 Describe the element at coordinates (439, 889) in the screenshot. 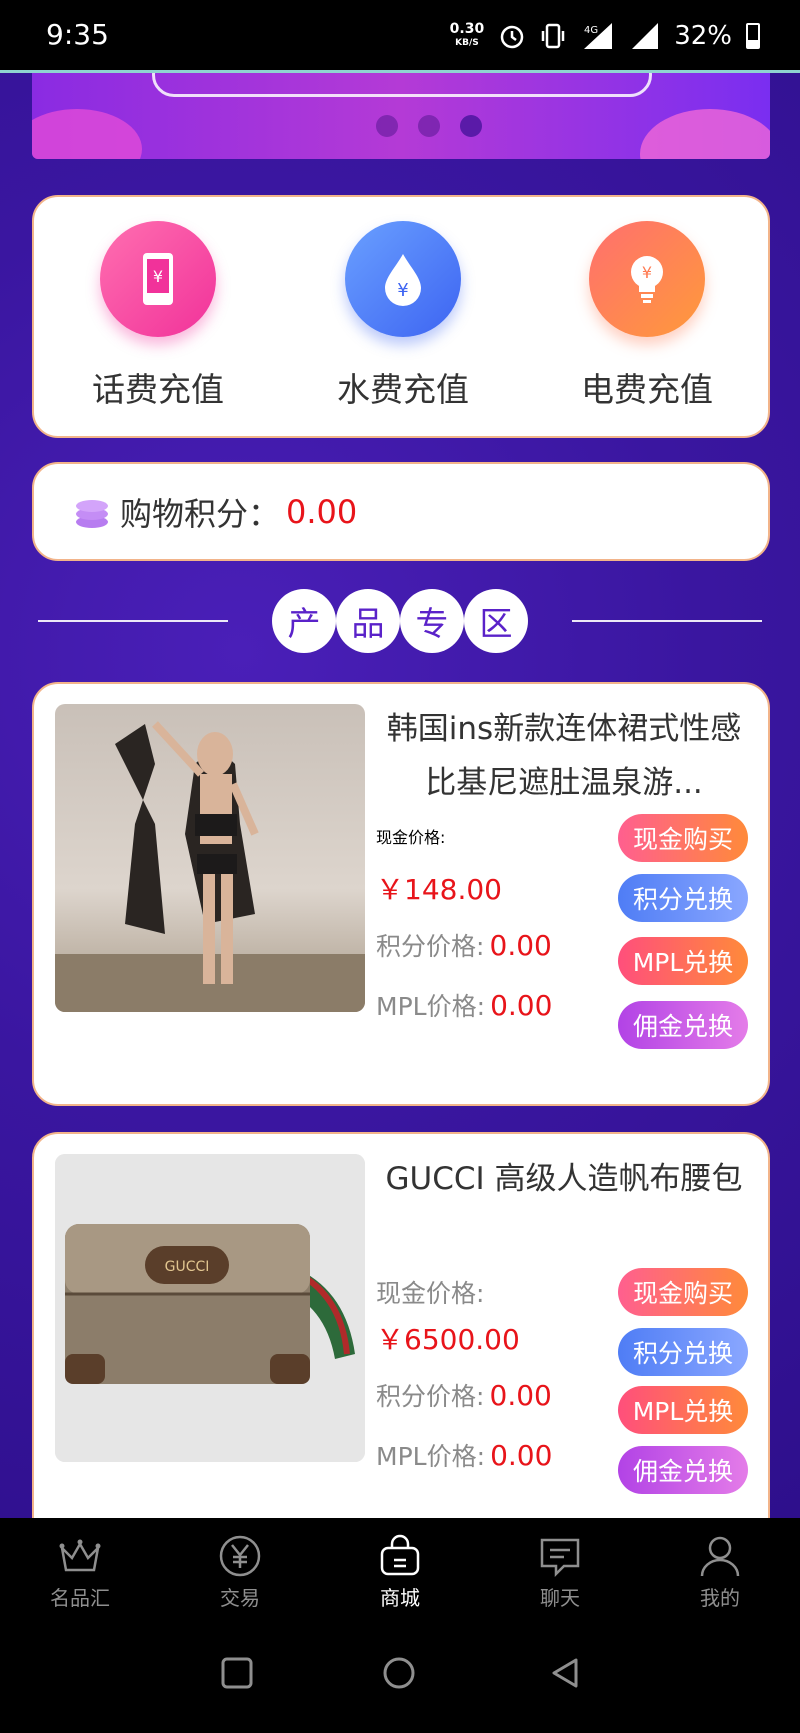

I see `cash-price-value: ￥148.00` at that location.